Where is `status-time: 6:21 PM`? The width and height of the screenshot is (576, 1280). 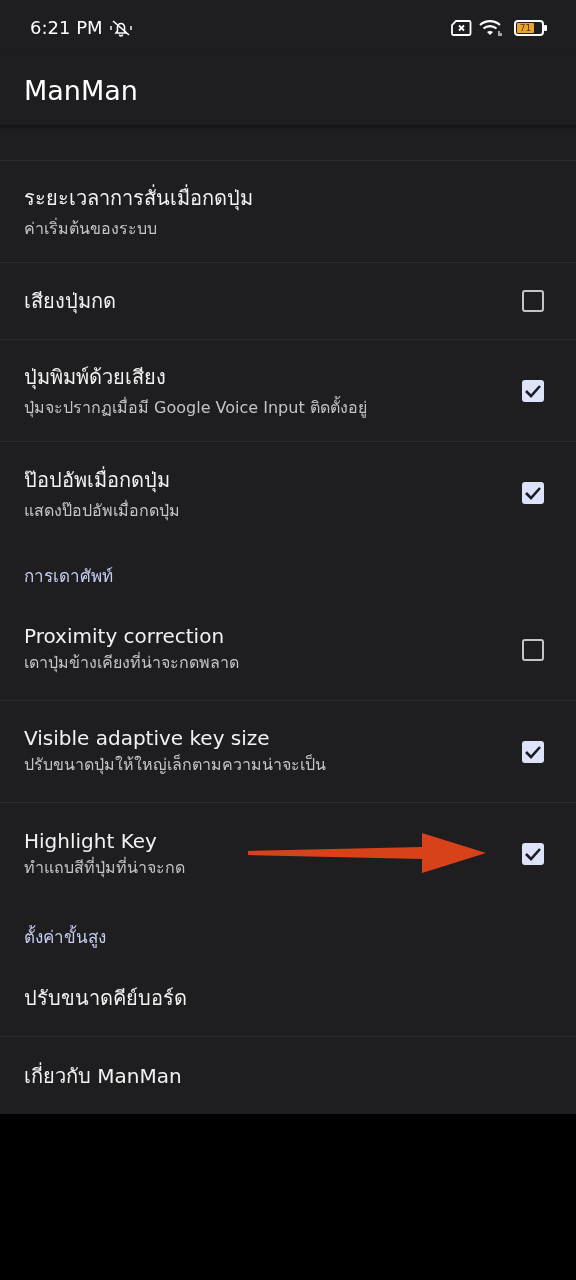
status-time: 6:21 PM is located at coordinates (66, 27).